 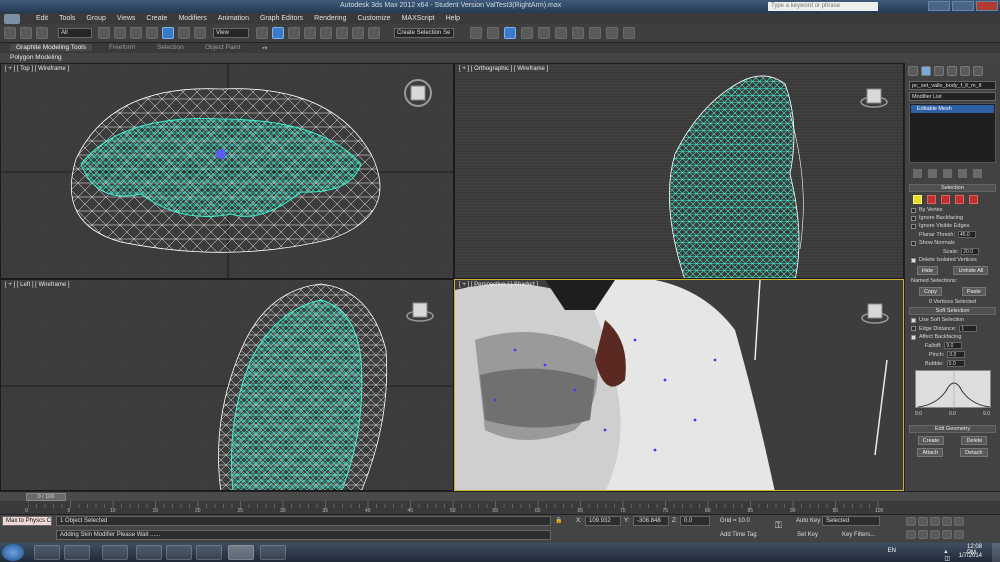 What do you see at coordinates (326, 33) in the screenshot?
I see `angle-snap-icon` at bounding box center [326, 33].